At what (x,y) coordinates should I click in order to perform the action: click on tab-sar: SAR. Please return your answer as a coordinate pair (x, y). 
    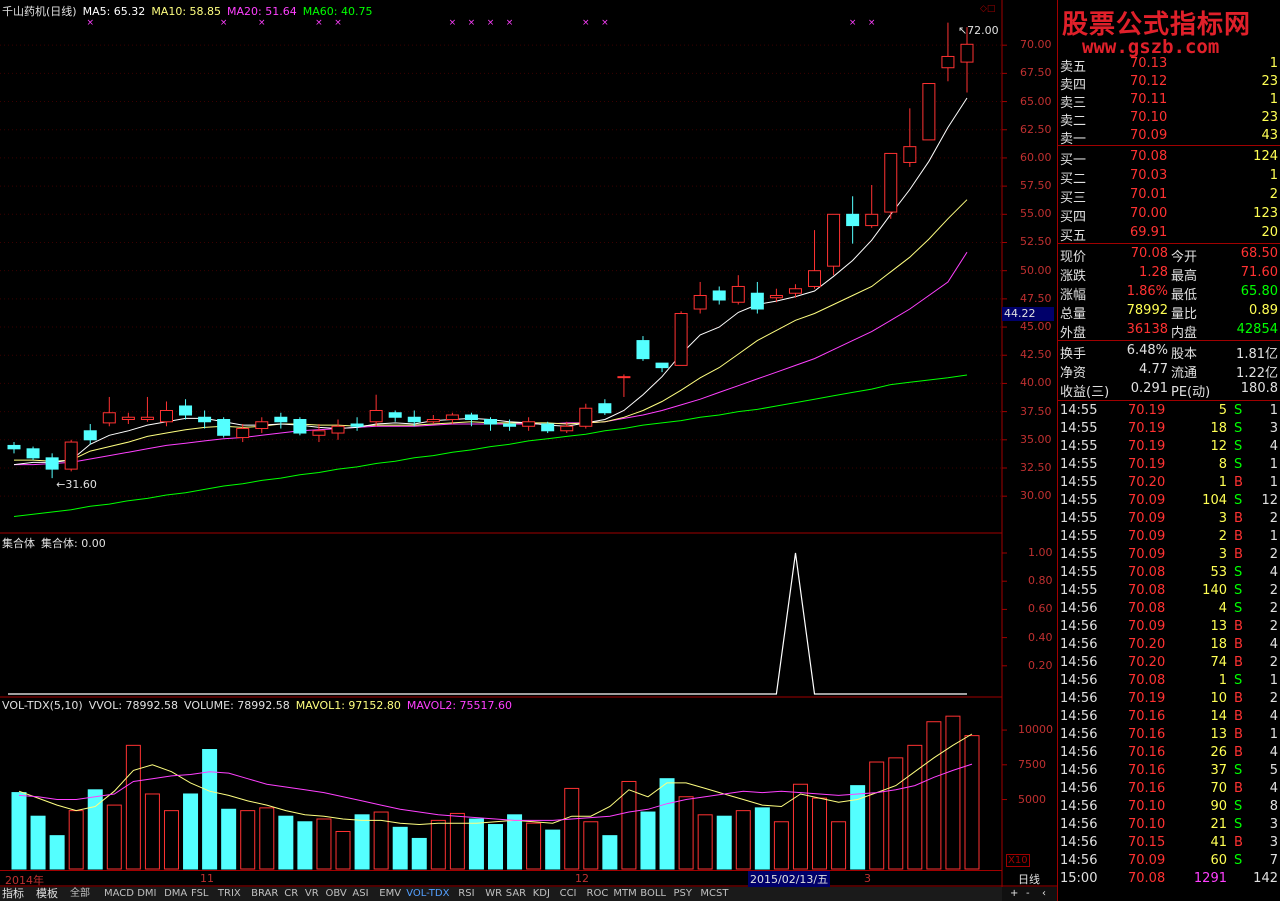
    Looking at the image, I should click on (516, 894).